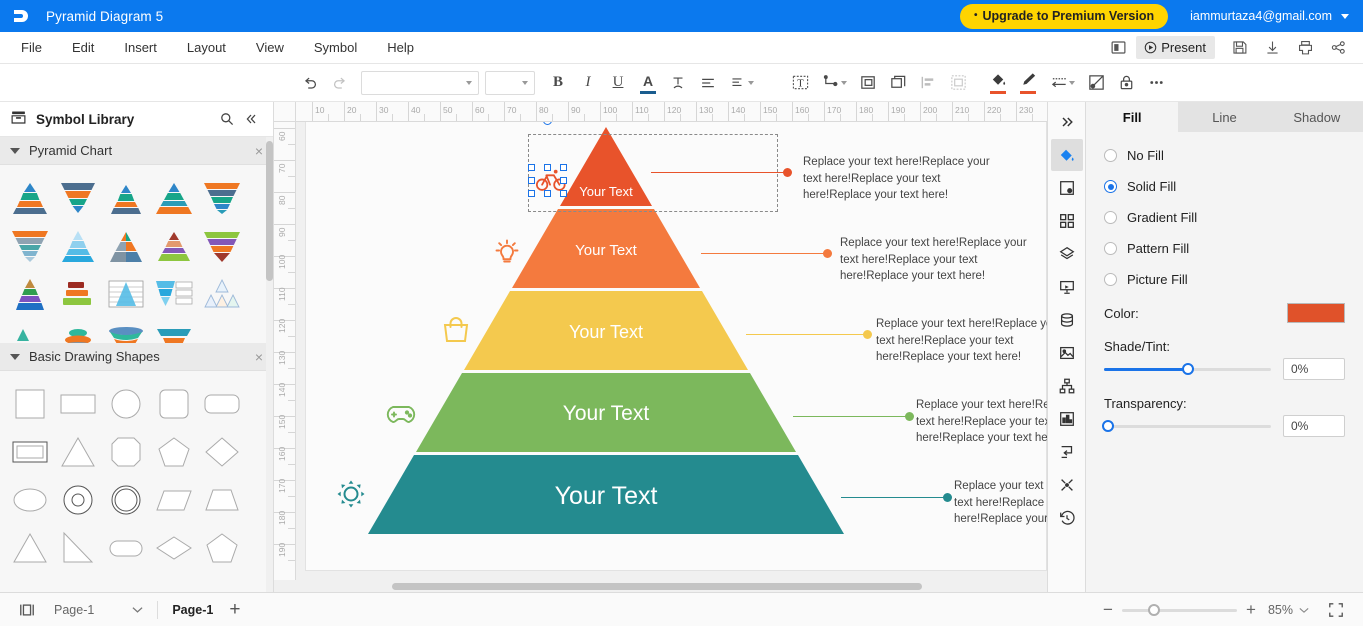 The width and height of the screenshot is (1363, 626). Describe the element at coordinates (1067, 419) in the screenshot. I see `chart-icon` at that location.